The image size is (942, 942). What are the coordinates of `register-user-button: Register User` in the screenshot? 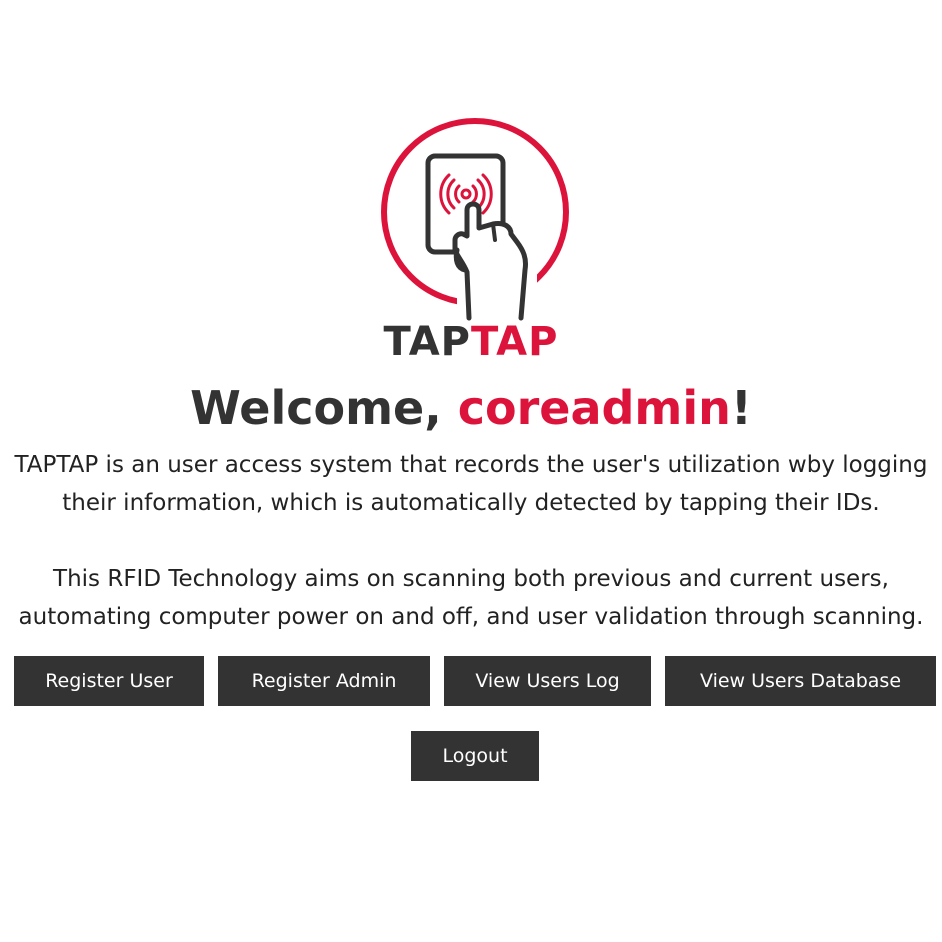 It's located at (109, 681).